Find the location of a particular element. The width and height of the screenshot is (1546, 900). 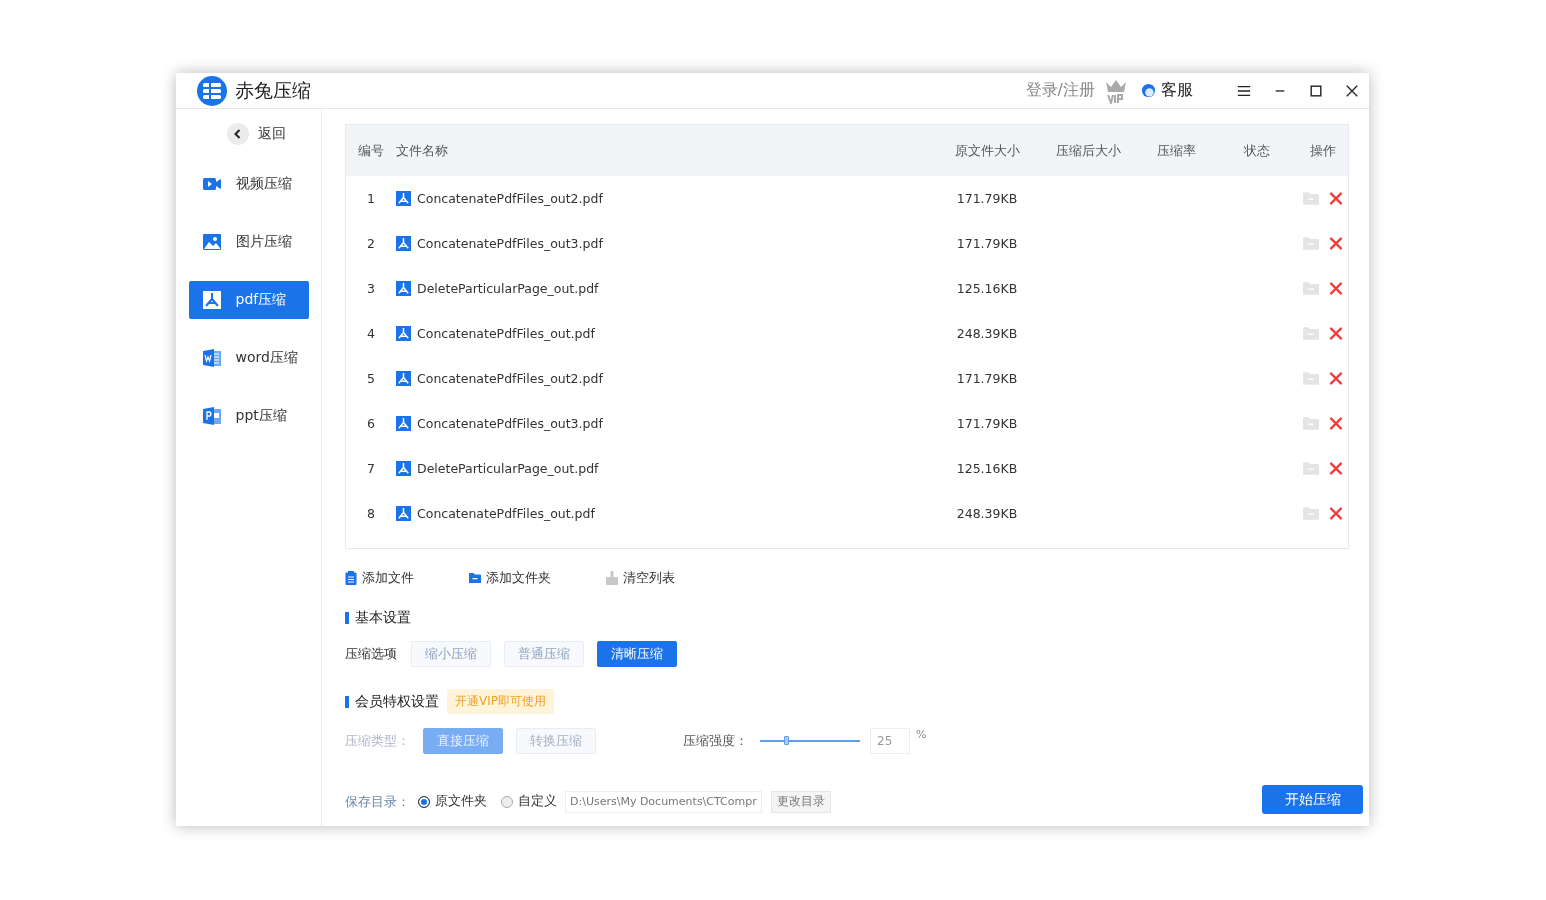

start-button: 开始压缩 is located at coordinates (1312, 799).